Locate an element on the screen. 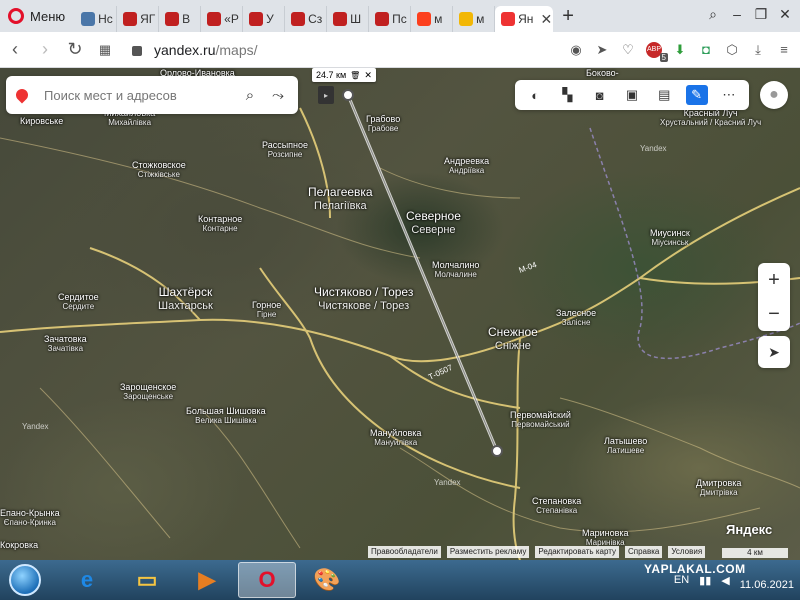 The height and width of the screenshot is (600, 800). tab-label: Ш is located at coordinates (356, 19).